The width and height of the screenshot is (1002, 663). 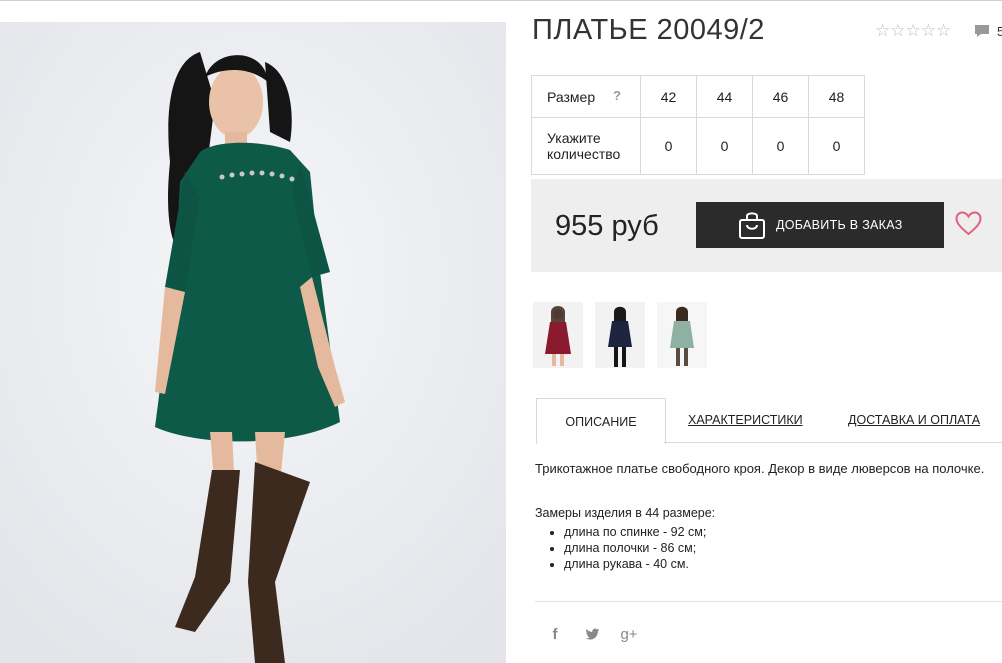 I want to click on tabs-divider, so click(x=833, y=442).